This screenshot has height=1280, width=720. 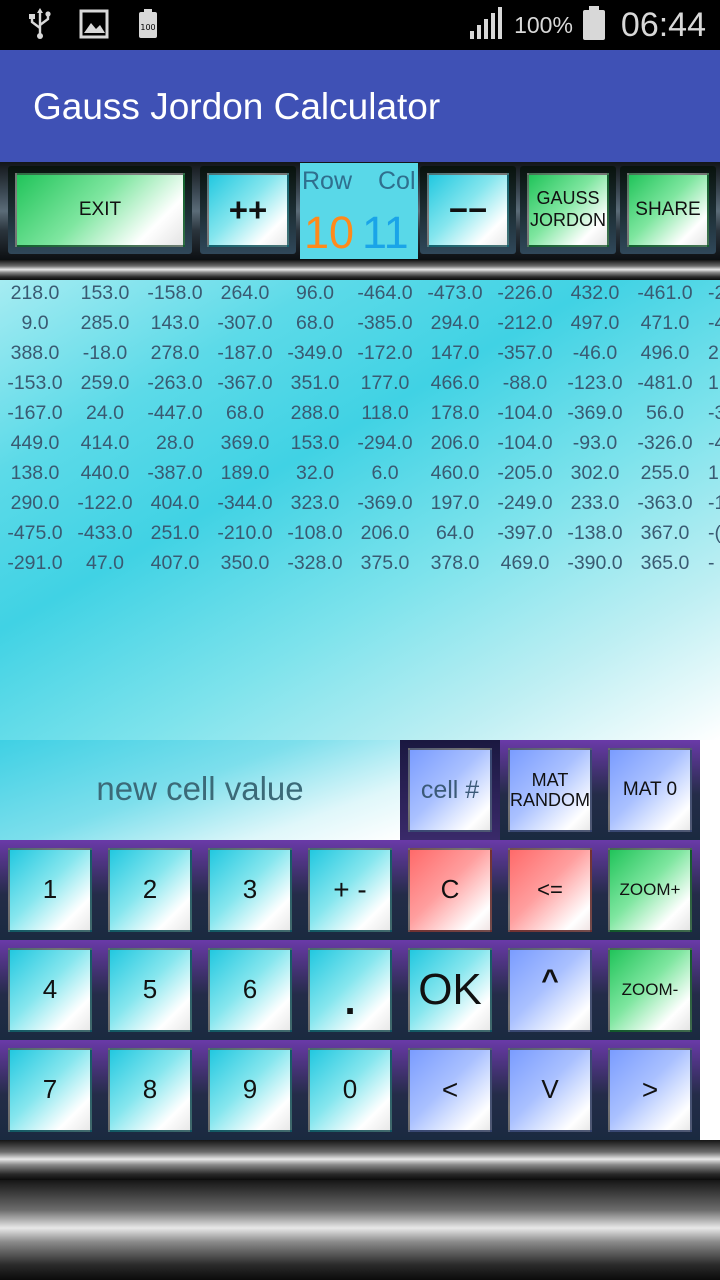 What do you see at coordinates (650, 1090) in the screenshot?
I see `right-arrow-button: >` at bounding box center [650, 1090].